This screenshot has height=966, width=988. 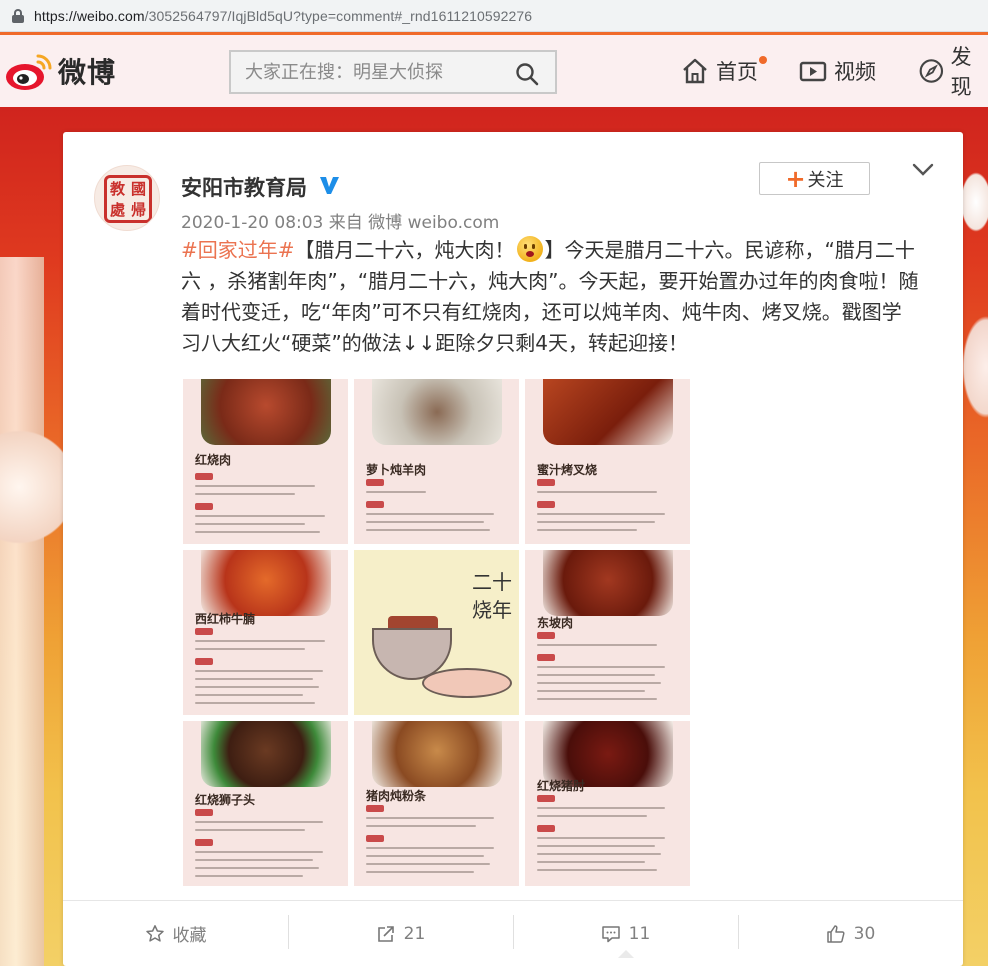 I want to click on dish-title: 西红柿牛腩, so click(x=225, y=619).